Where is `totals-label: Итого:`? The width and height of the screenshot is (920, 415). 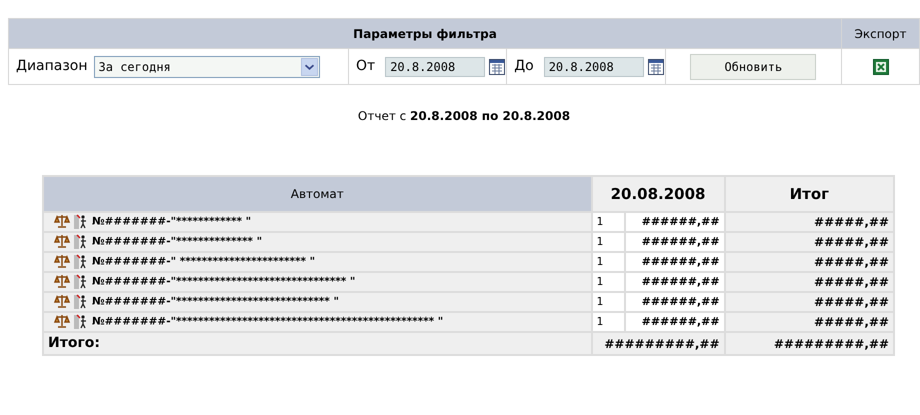
totals-label: Итого: is located at coordinates (317, 343).